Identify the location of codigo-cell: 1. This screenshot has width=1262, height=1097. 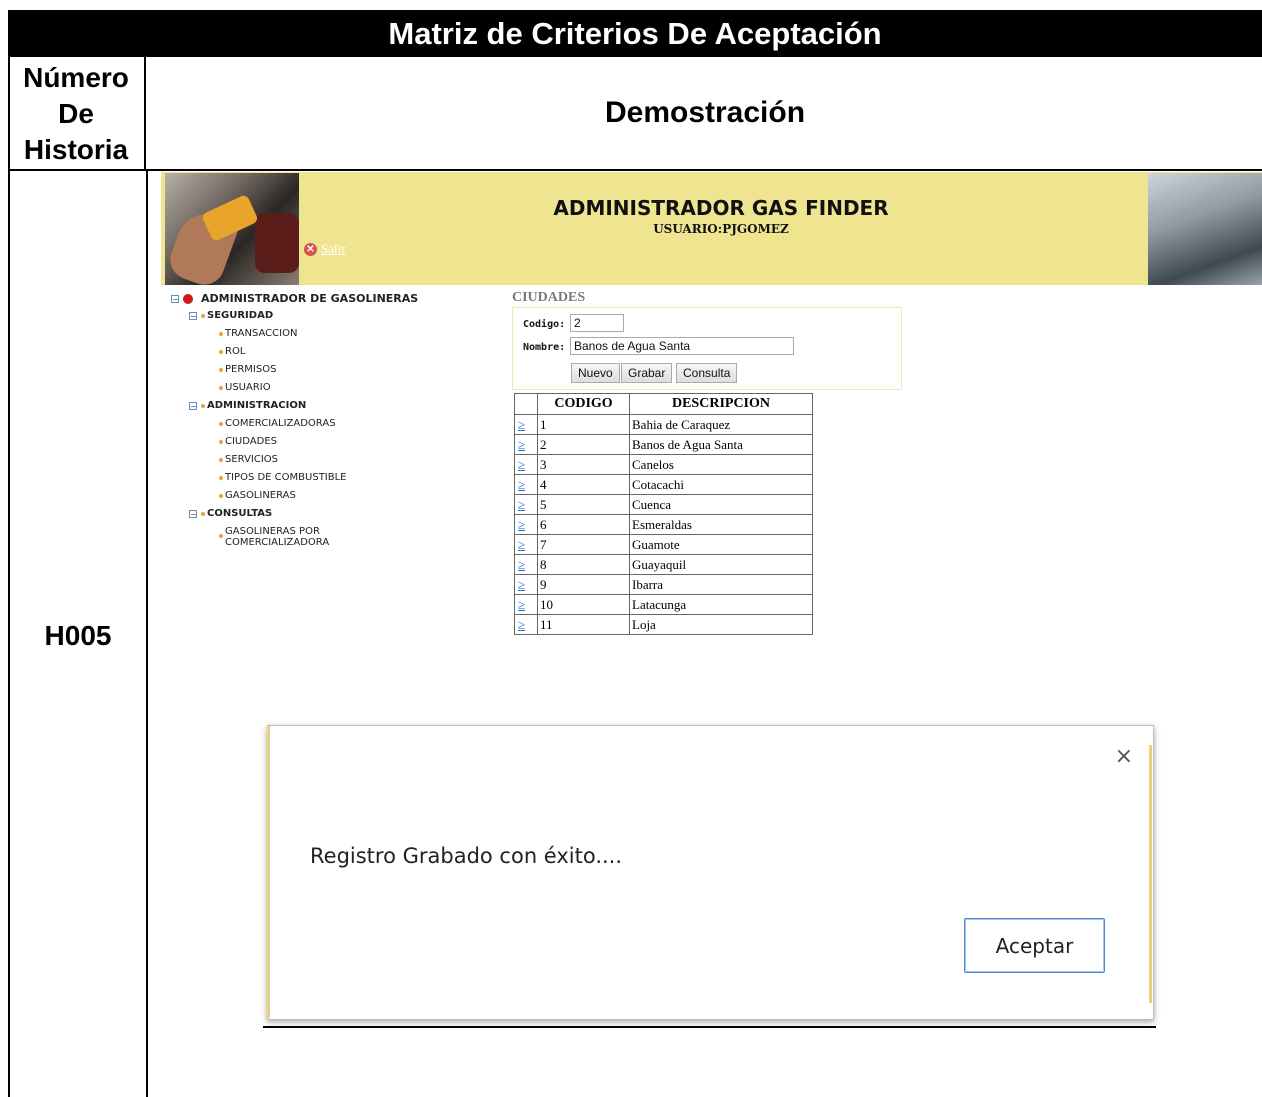
(583, 424).